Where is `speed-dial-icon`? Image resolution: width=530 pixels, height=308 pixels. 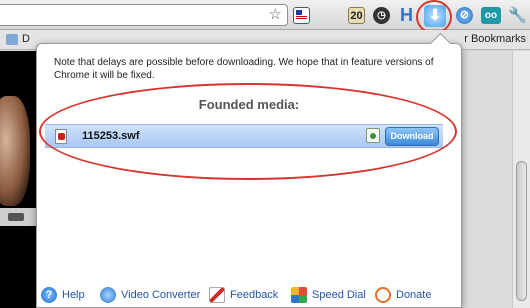
speed-dial-icon is located at coordinates (299, 295).